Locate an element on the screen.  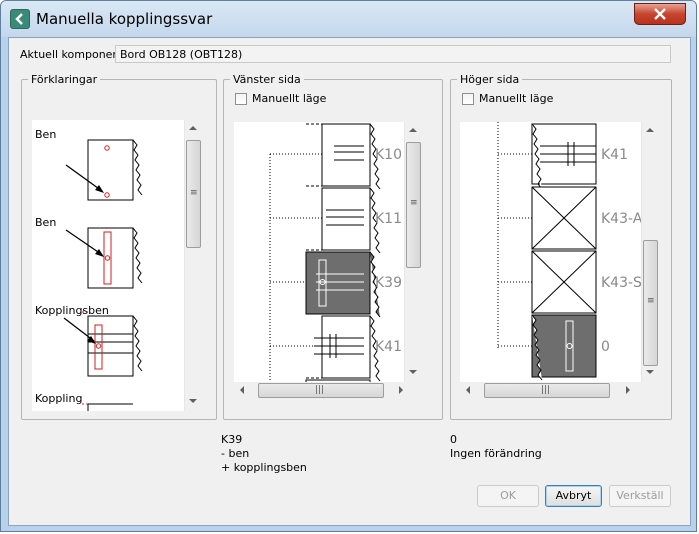
right-diagram: K41 K43-A K43-S 0 is located at coordinates (569, 251).